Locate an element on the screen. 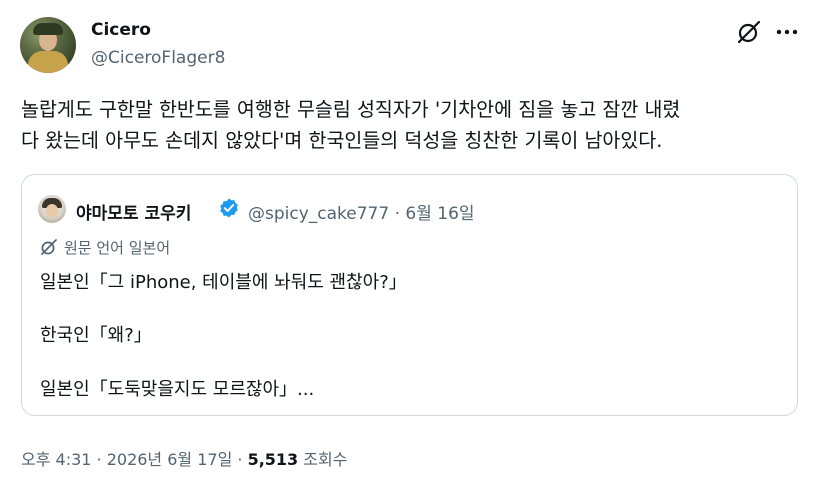 The image size is (828, 492). quoted-text-line: 일본인「그 iPhone, 테이블에 놔둬도 괜찮아?」 is located at coordinates (223, 282).